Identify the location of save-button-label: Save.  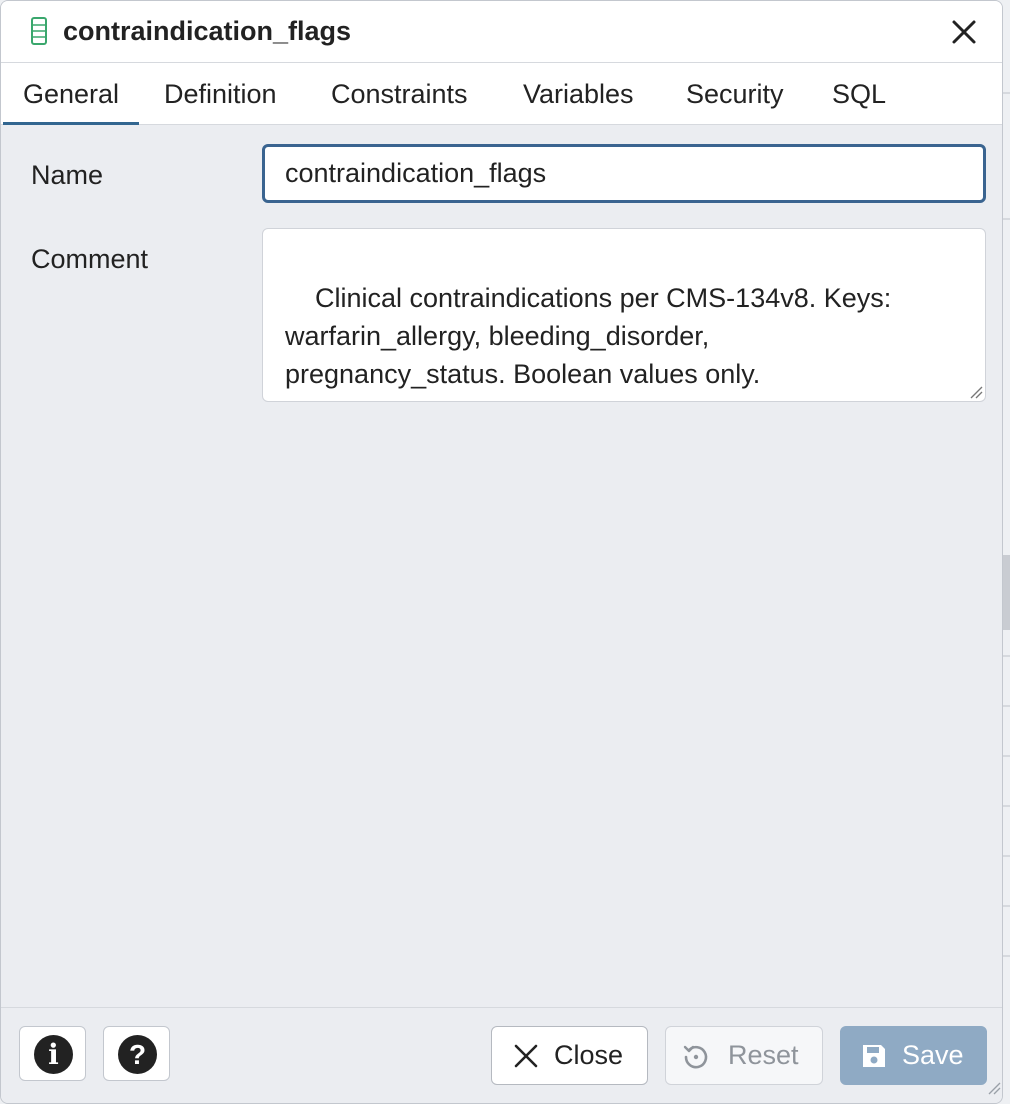
(933, 1055).